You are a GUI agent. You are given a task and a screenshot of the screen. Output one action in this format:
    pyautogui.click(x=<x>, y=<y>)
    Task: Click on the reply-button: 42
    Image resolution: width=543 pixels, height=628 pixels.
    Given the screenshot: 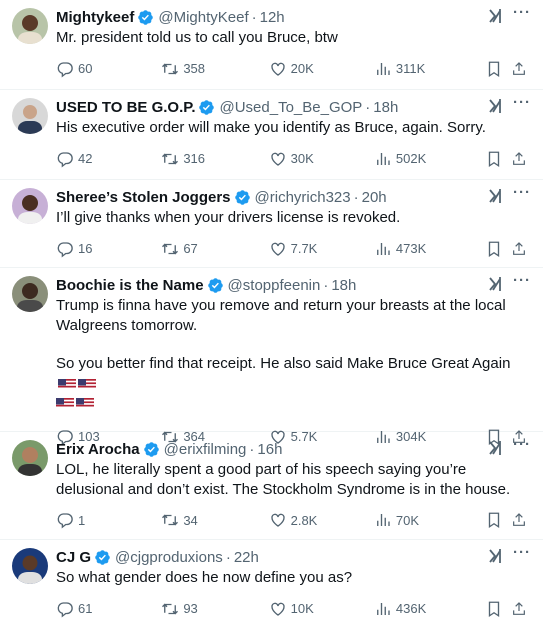 What is the action you would take?
    pyautogui.click(x=108, y=159)
    